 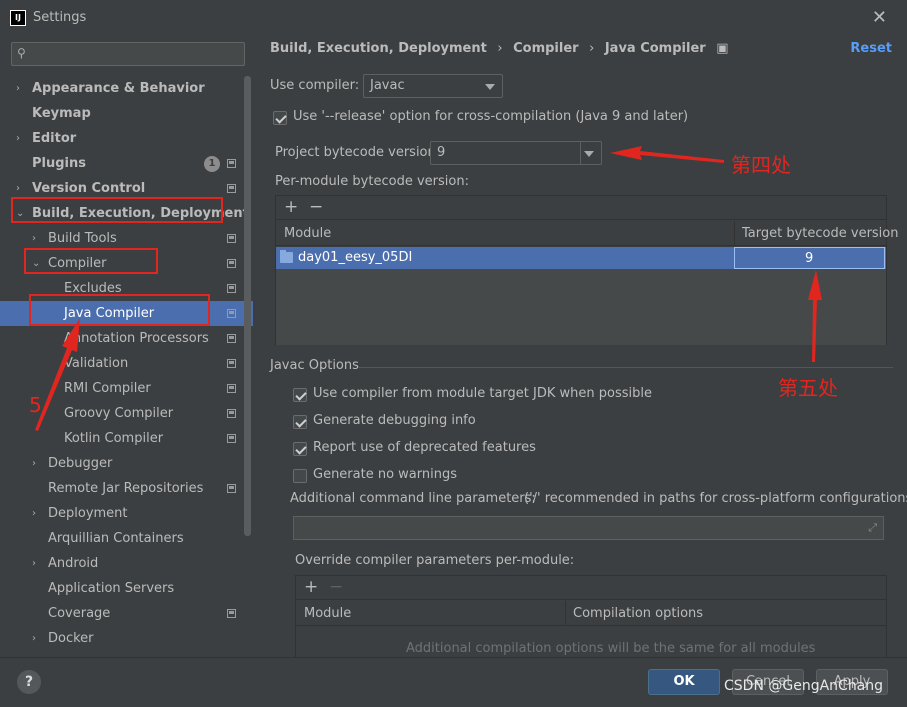 I want to click on sidebar-item-label: Application Servers, so click(x=111, y=588).